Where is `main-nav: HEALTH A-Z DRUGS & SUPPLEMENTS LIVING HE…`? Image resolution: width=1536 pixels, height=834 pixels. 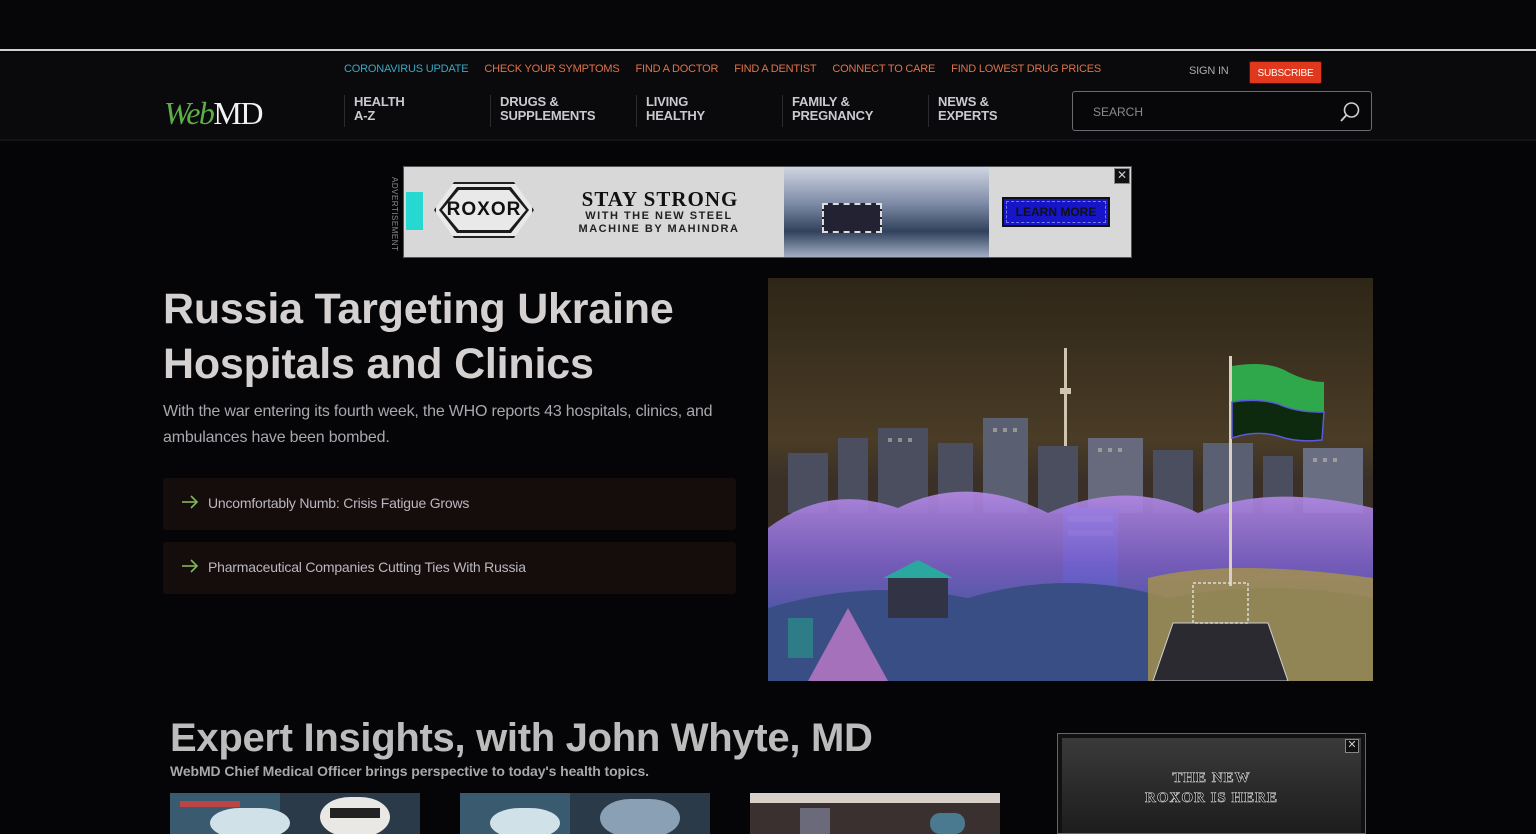
main-nav: HEALTH A-Z DRUGS & SUPPLEMENTS LIVING HE… is located at coordinates (709, 111).